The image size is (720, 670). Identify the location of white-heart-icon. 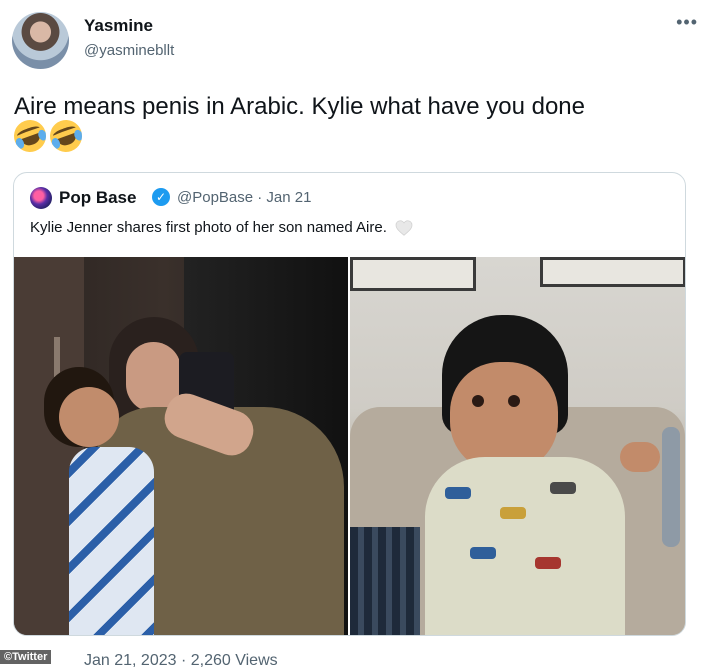
(404, 228).